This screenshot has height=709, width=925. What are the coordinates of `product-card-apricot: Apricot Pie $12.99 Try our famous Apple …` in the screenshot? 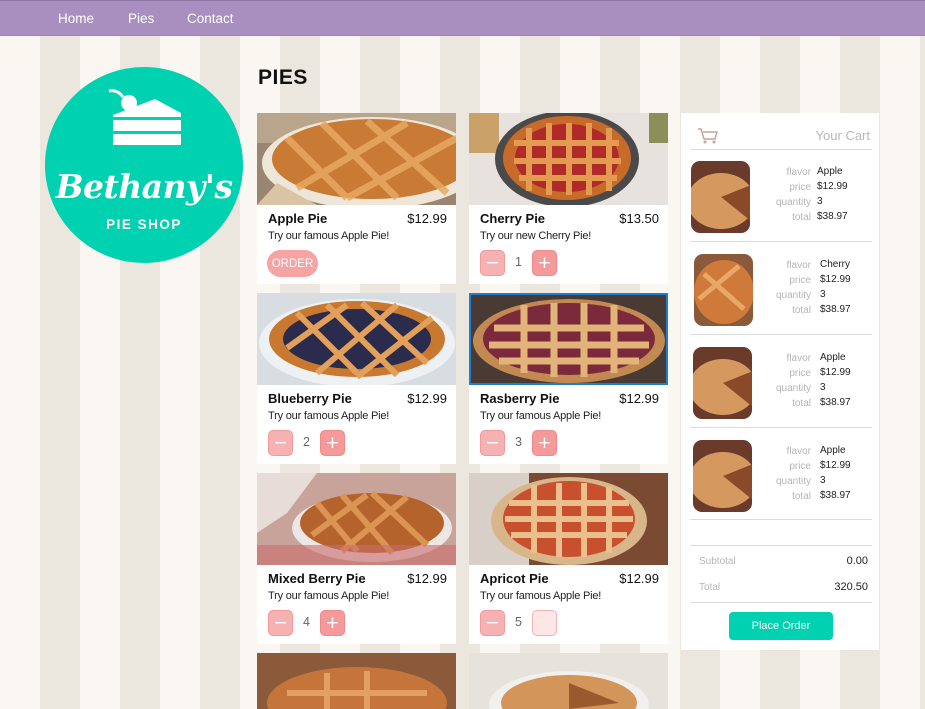 It's located at (568, 558).